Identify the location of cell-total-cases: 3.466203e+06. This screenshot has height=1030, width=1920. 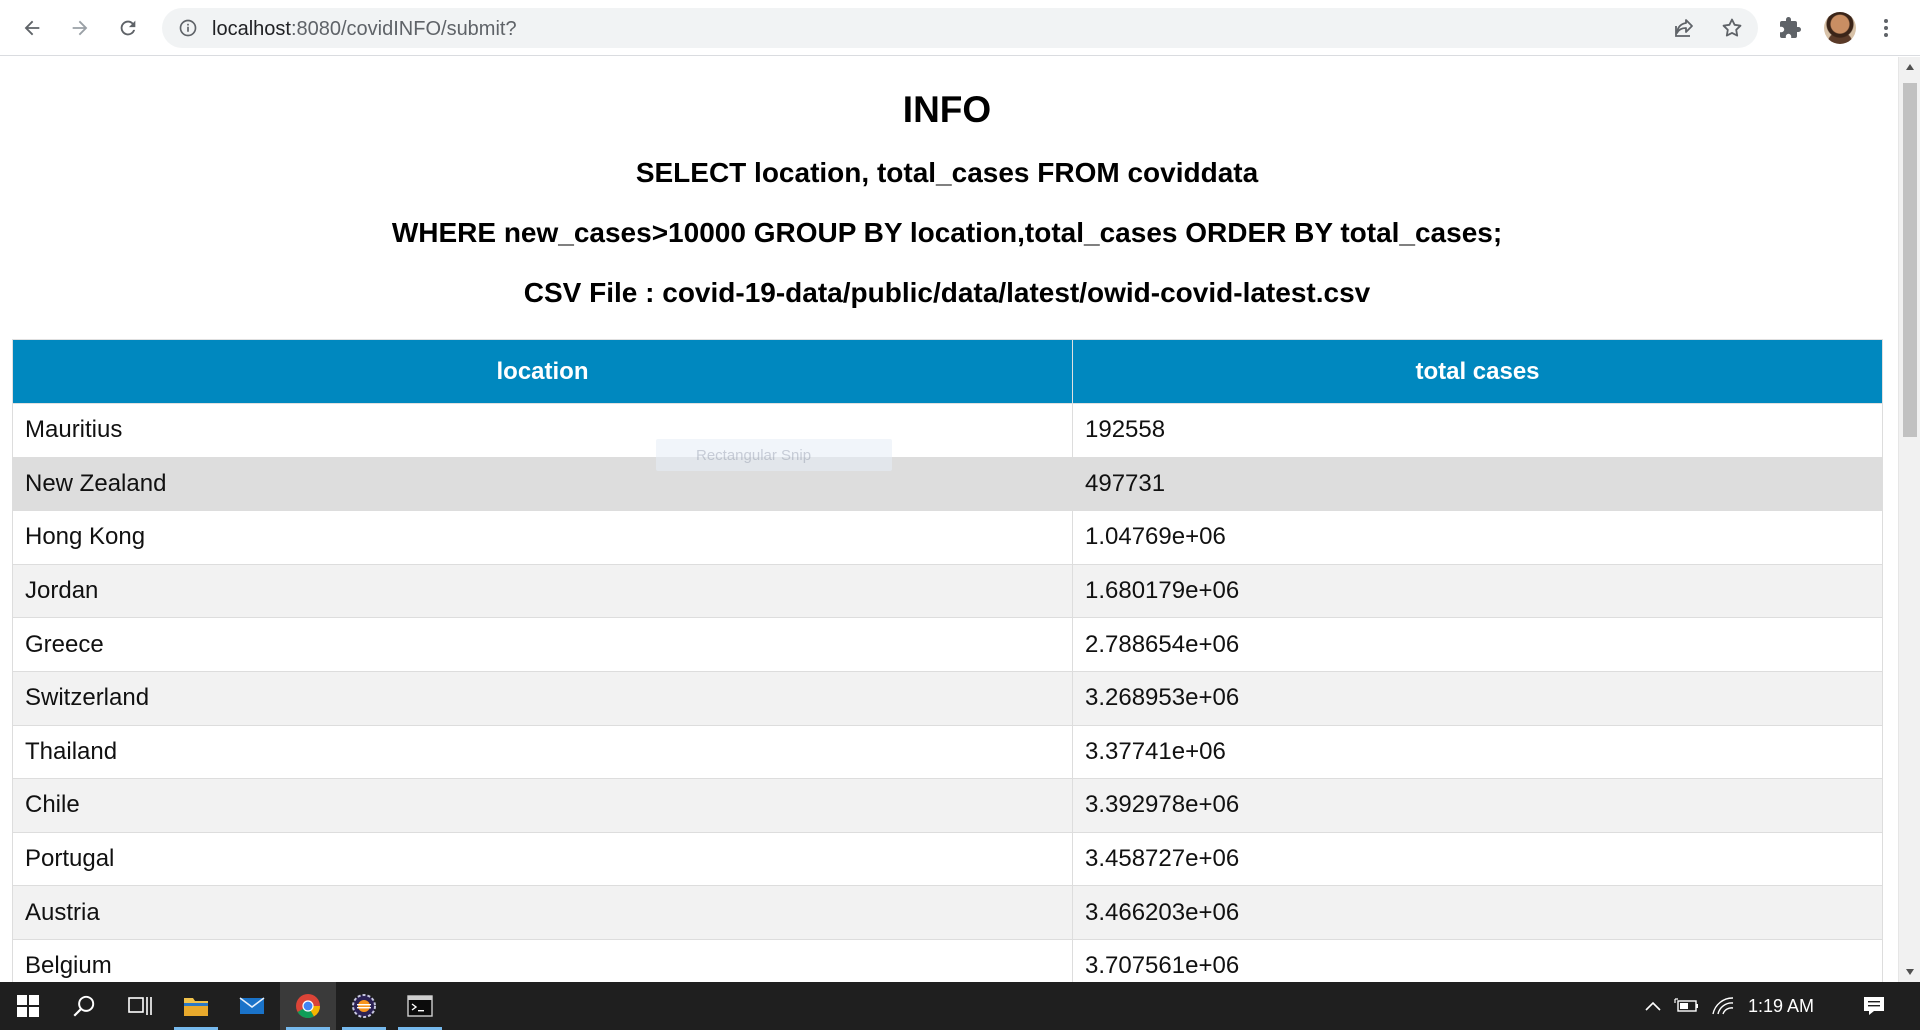
(1477, 912).